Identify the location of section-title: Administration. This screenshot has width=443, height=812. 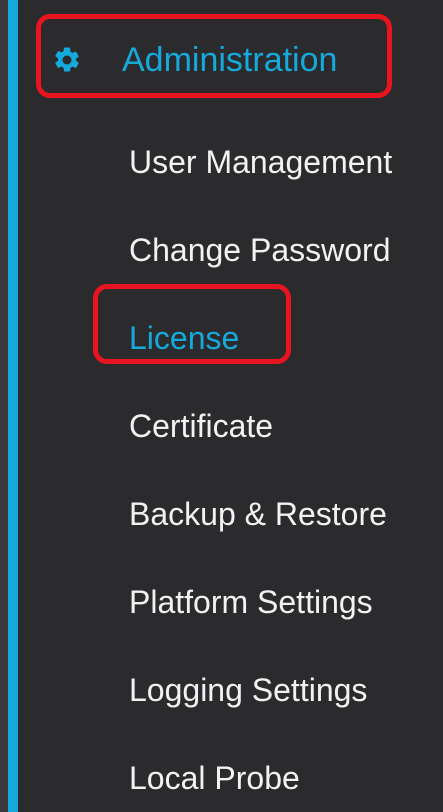
(230, 60).